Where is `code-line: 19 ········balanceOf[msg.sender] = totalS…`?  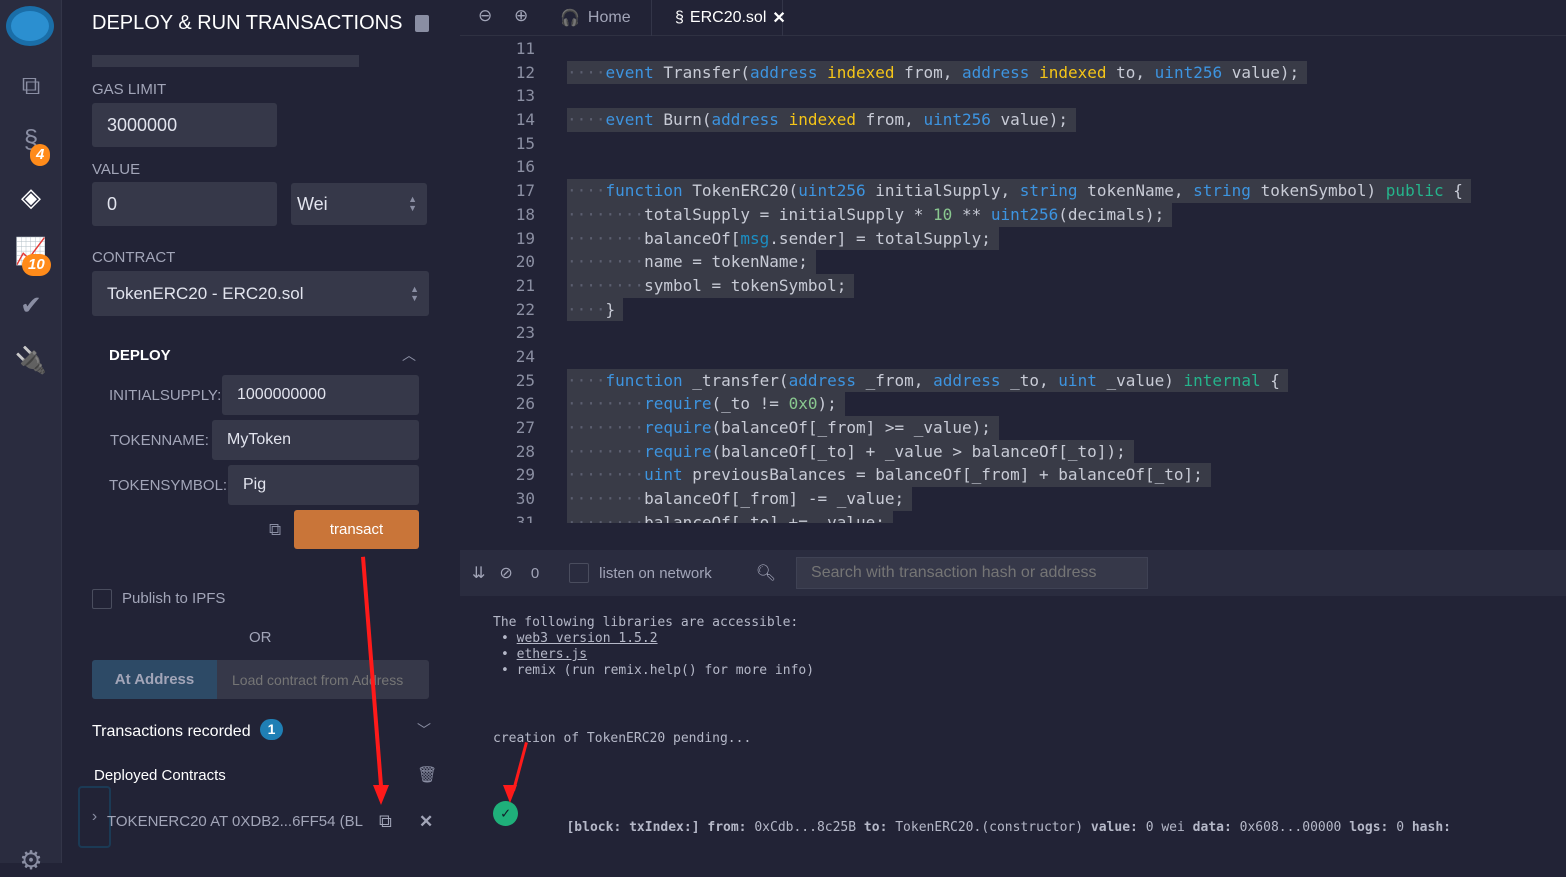
code-line: 19 ········balanceOf[msg.sender] = totalS… is located at coordinates (1013, 238).